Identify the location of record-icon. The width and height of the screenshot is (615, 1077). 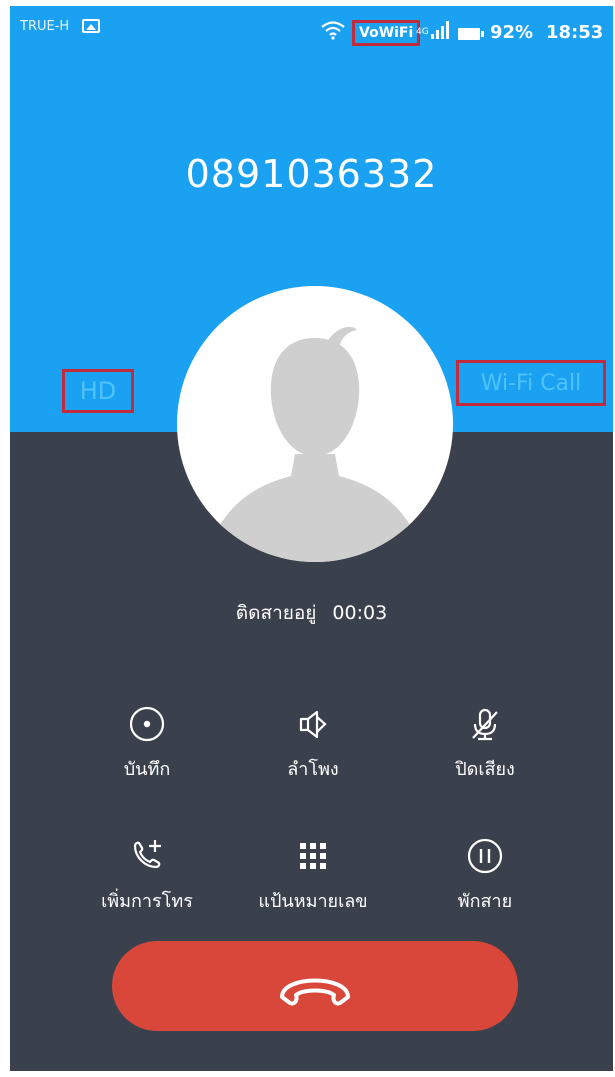
(147, 724).